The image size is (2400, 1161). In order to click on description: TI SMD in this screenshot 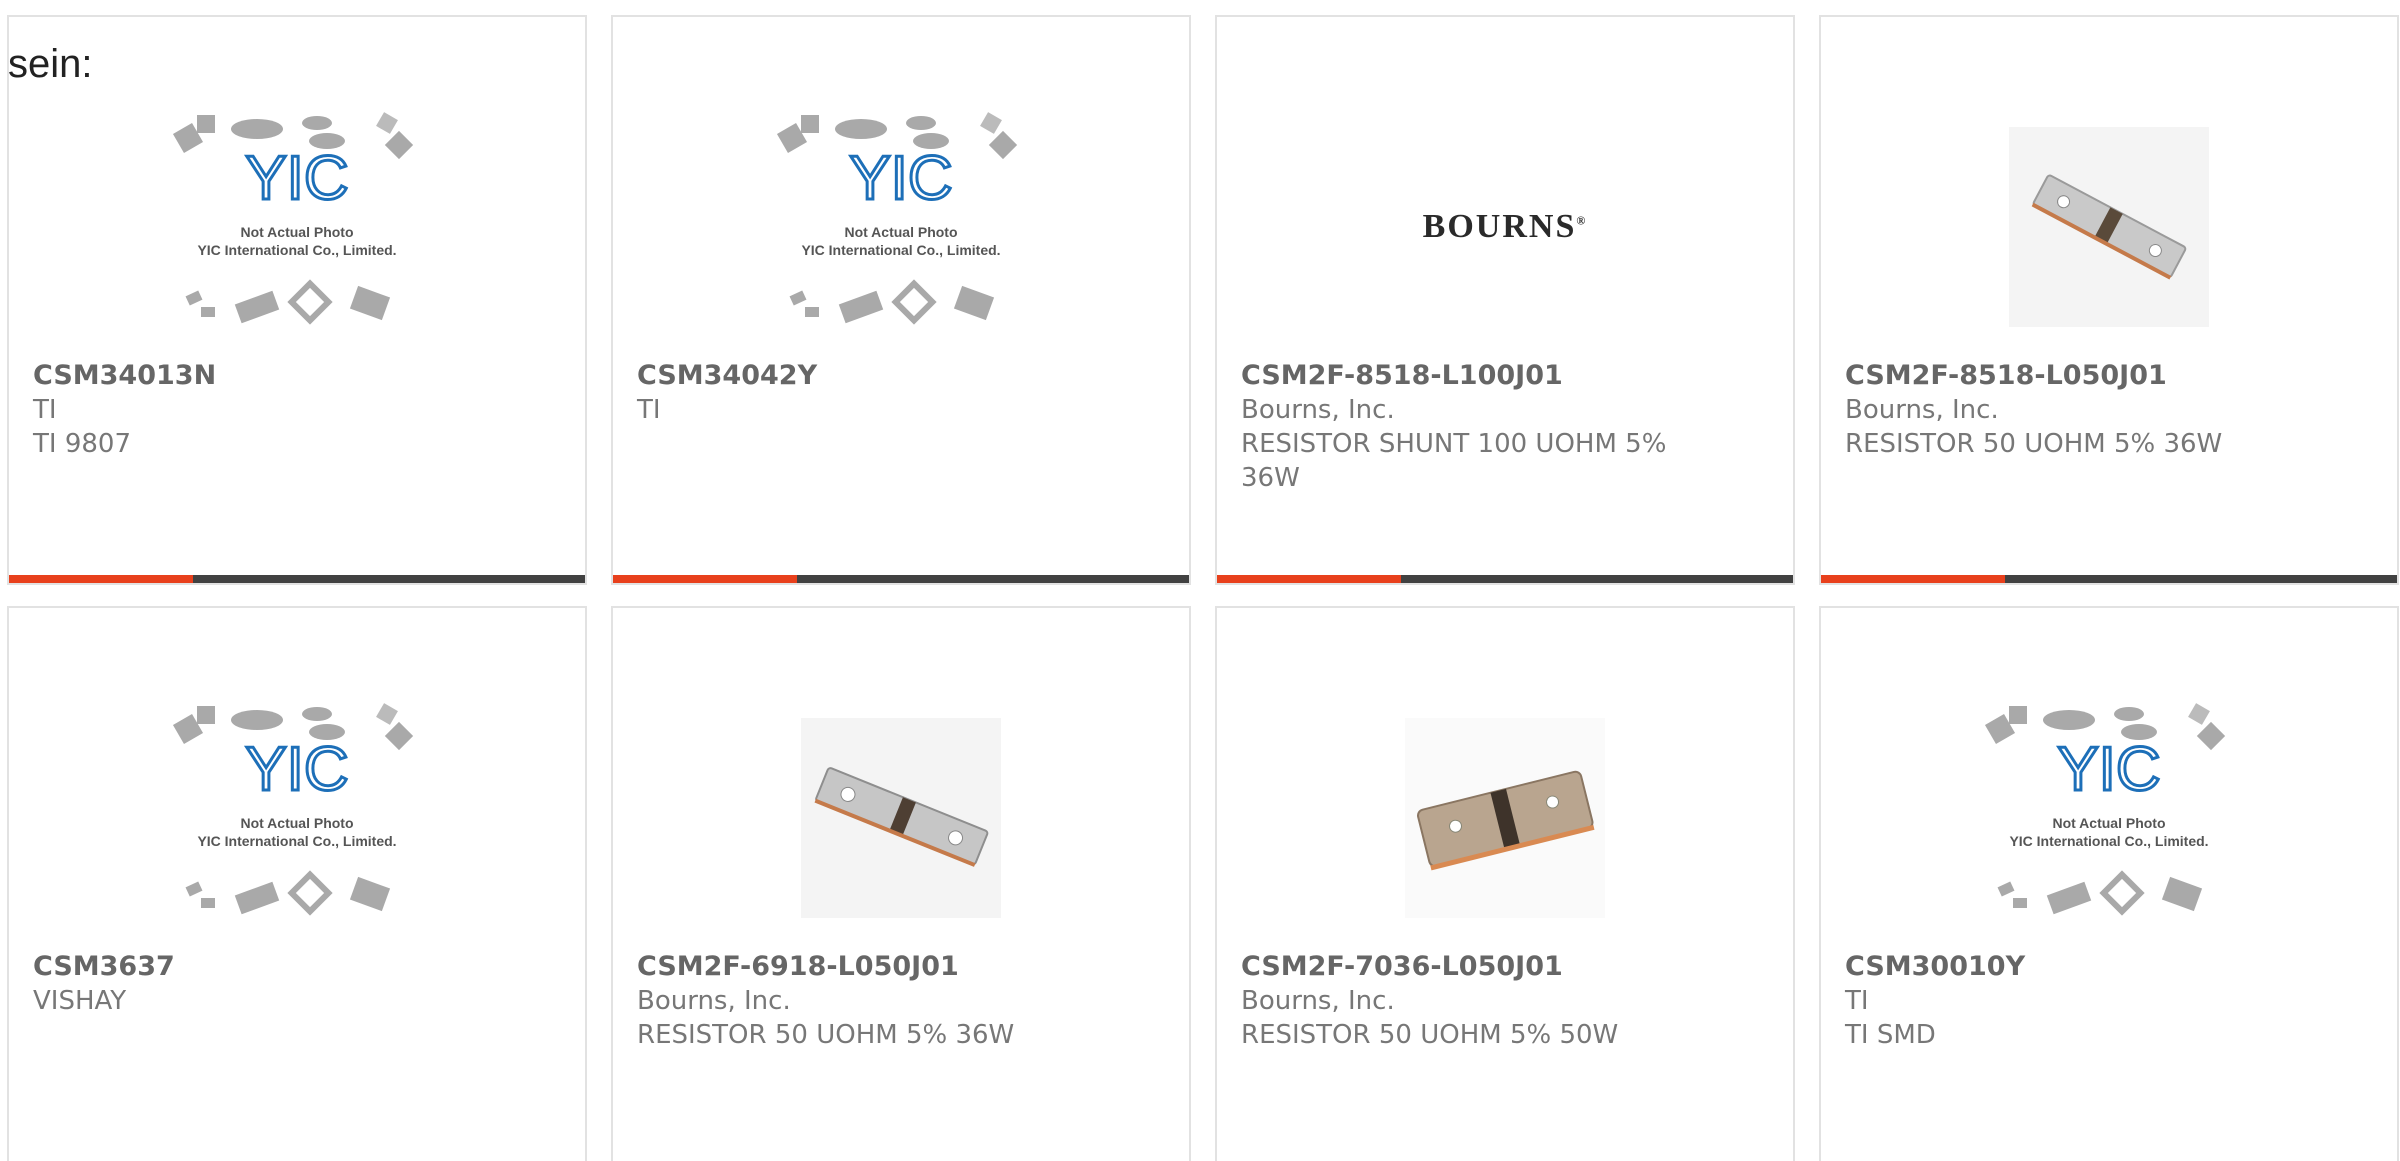, I will do `click(1890, 1035)`.